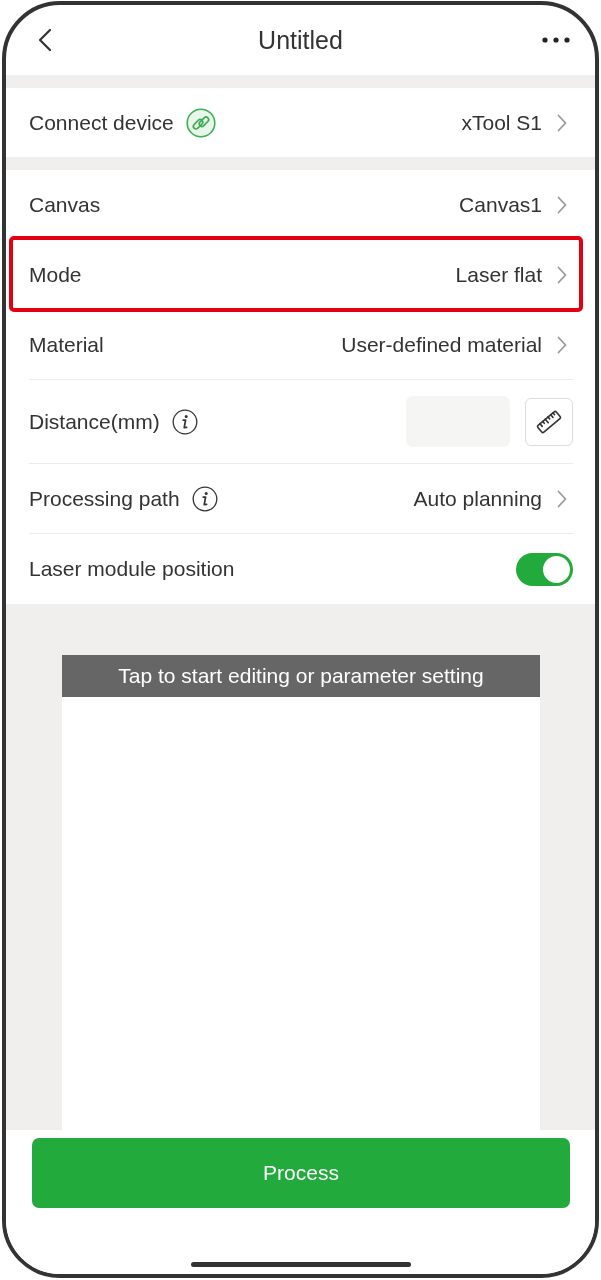  What do you see at coordinates (45, 40) in the screenshot?
I see `back-icon` at bounding box center [45, 40].